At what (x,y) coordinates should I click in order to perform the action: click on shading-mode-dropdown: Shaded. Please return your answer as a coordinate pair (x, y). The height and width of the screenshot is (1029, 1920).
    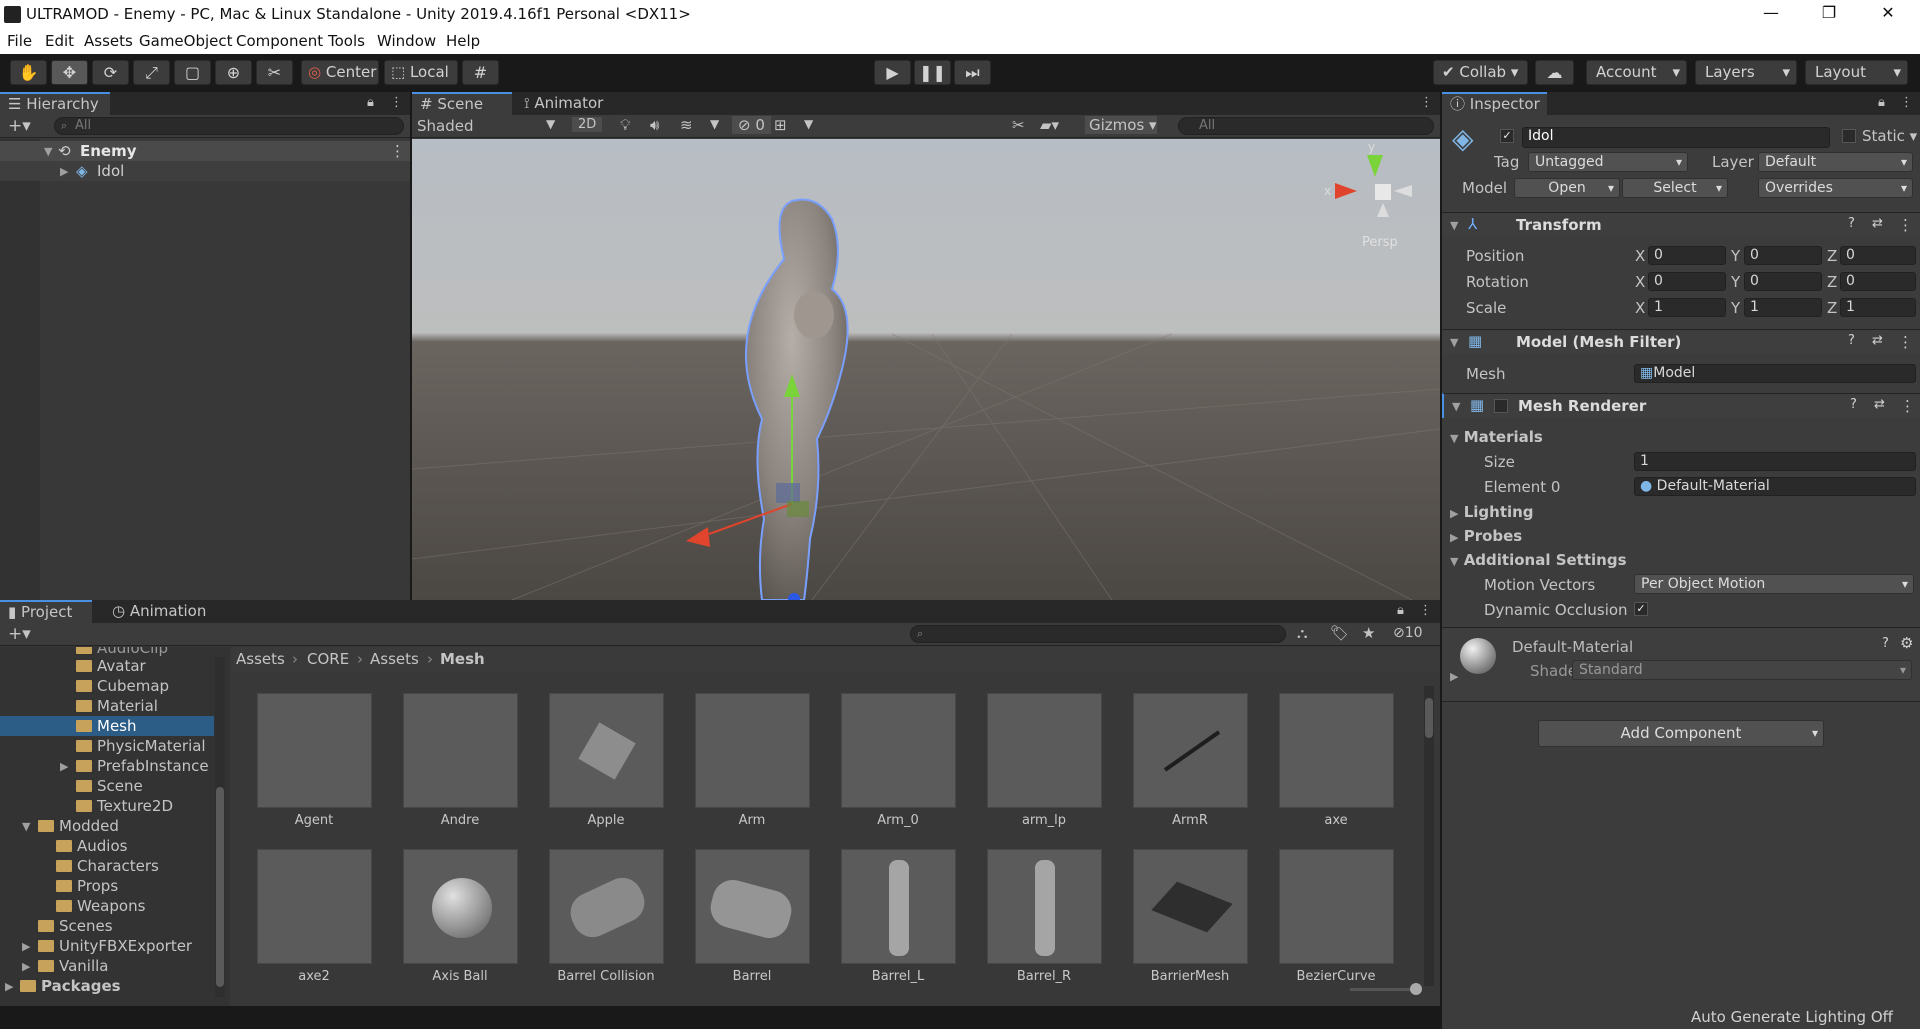
    Looking at the image, I should click on (445, 126).